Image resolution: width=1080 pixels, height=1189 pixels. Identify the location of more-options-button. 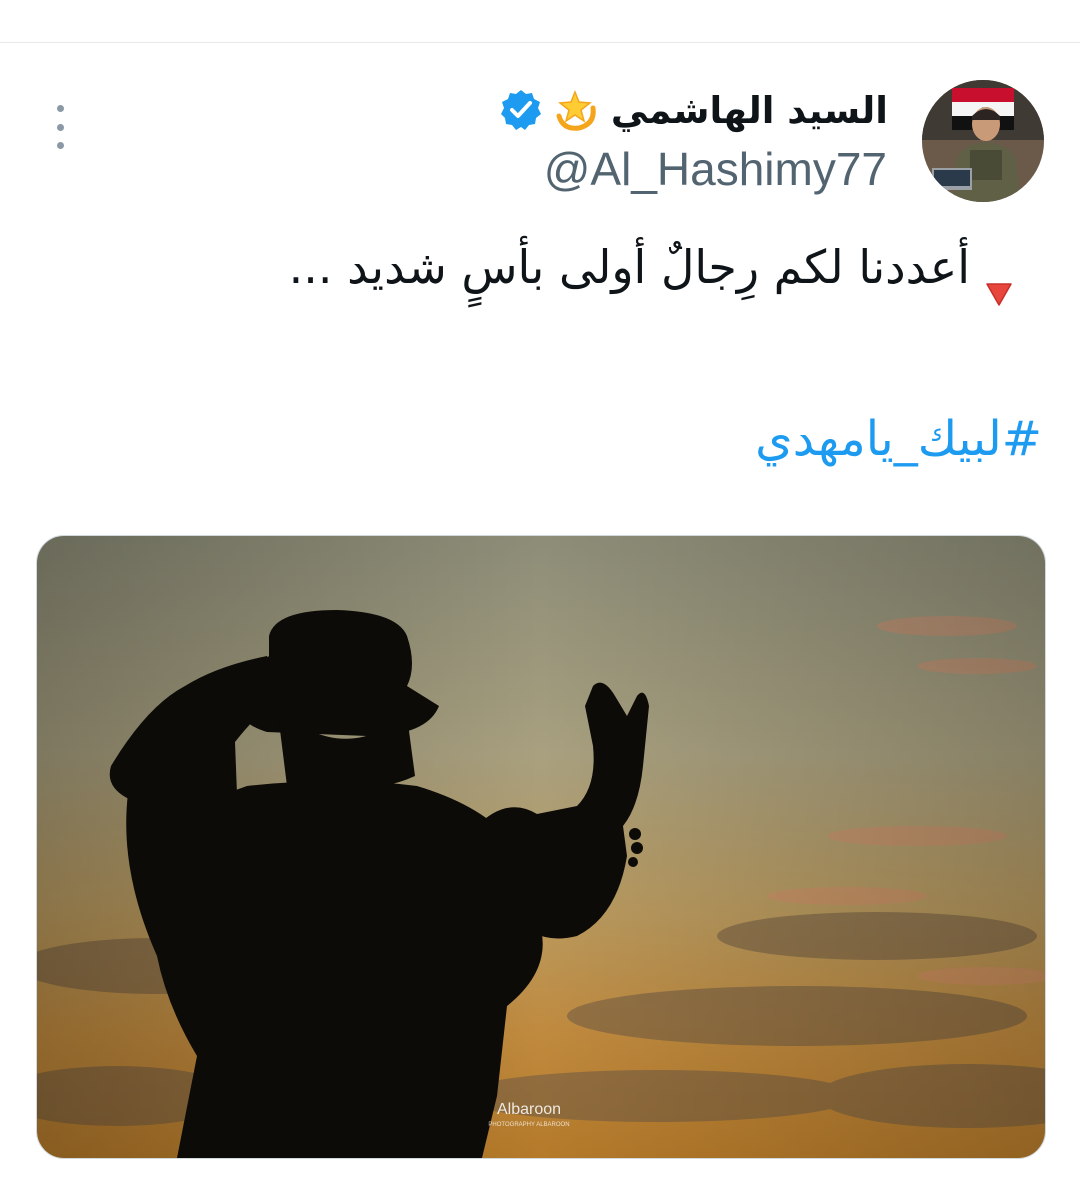
(60, 127).